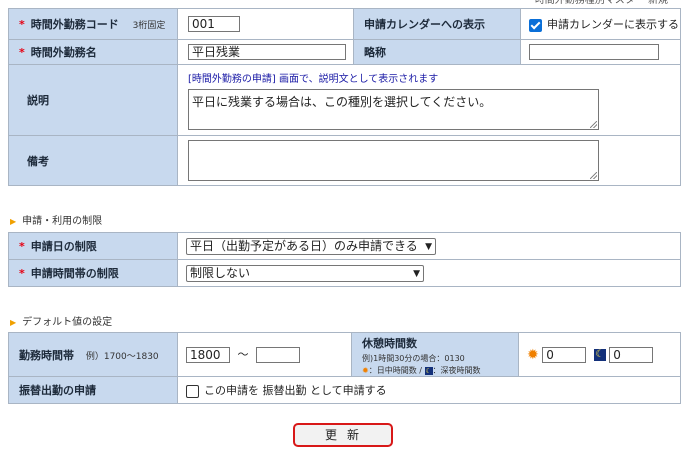  I want to click on date-restriction-value-cell: 平日（出勤予定がある日）のみ申請できる ▼, so click(429, 246).